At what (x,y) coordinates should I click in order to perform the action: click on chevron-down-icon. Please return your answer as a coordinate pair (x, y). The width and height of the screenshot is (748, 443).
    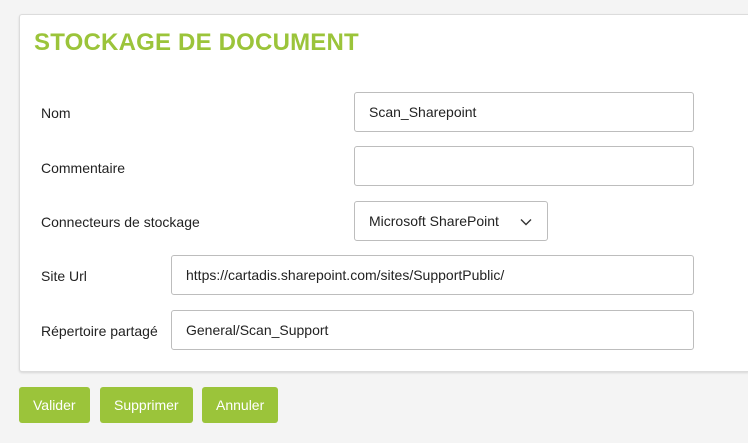
    Looking at the image, I should click on (526, 222).